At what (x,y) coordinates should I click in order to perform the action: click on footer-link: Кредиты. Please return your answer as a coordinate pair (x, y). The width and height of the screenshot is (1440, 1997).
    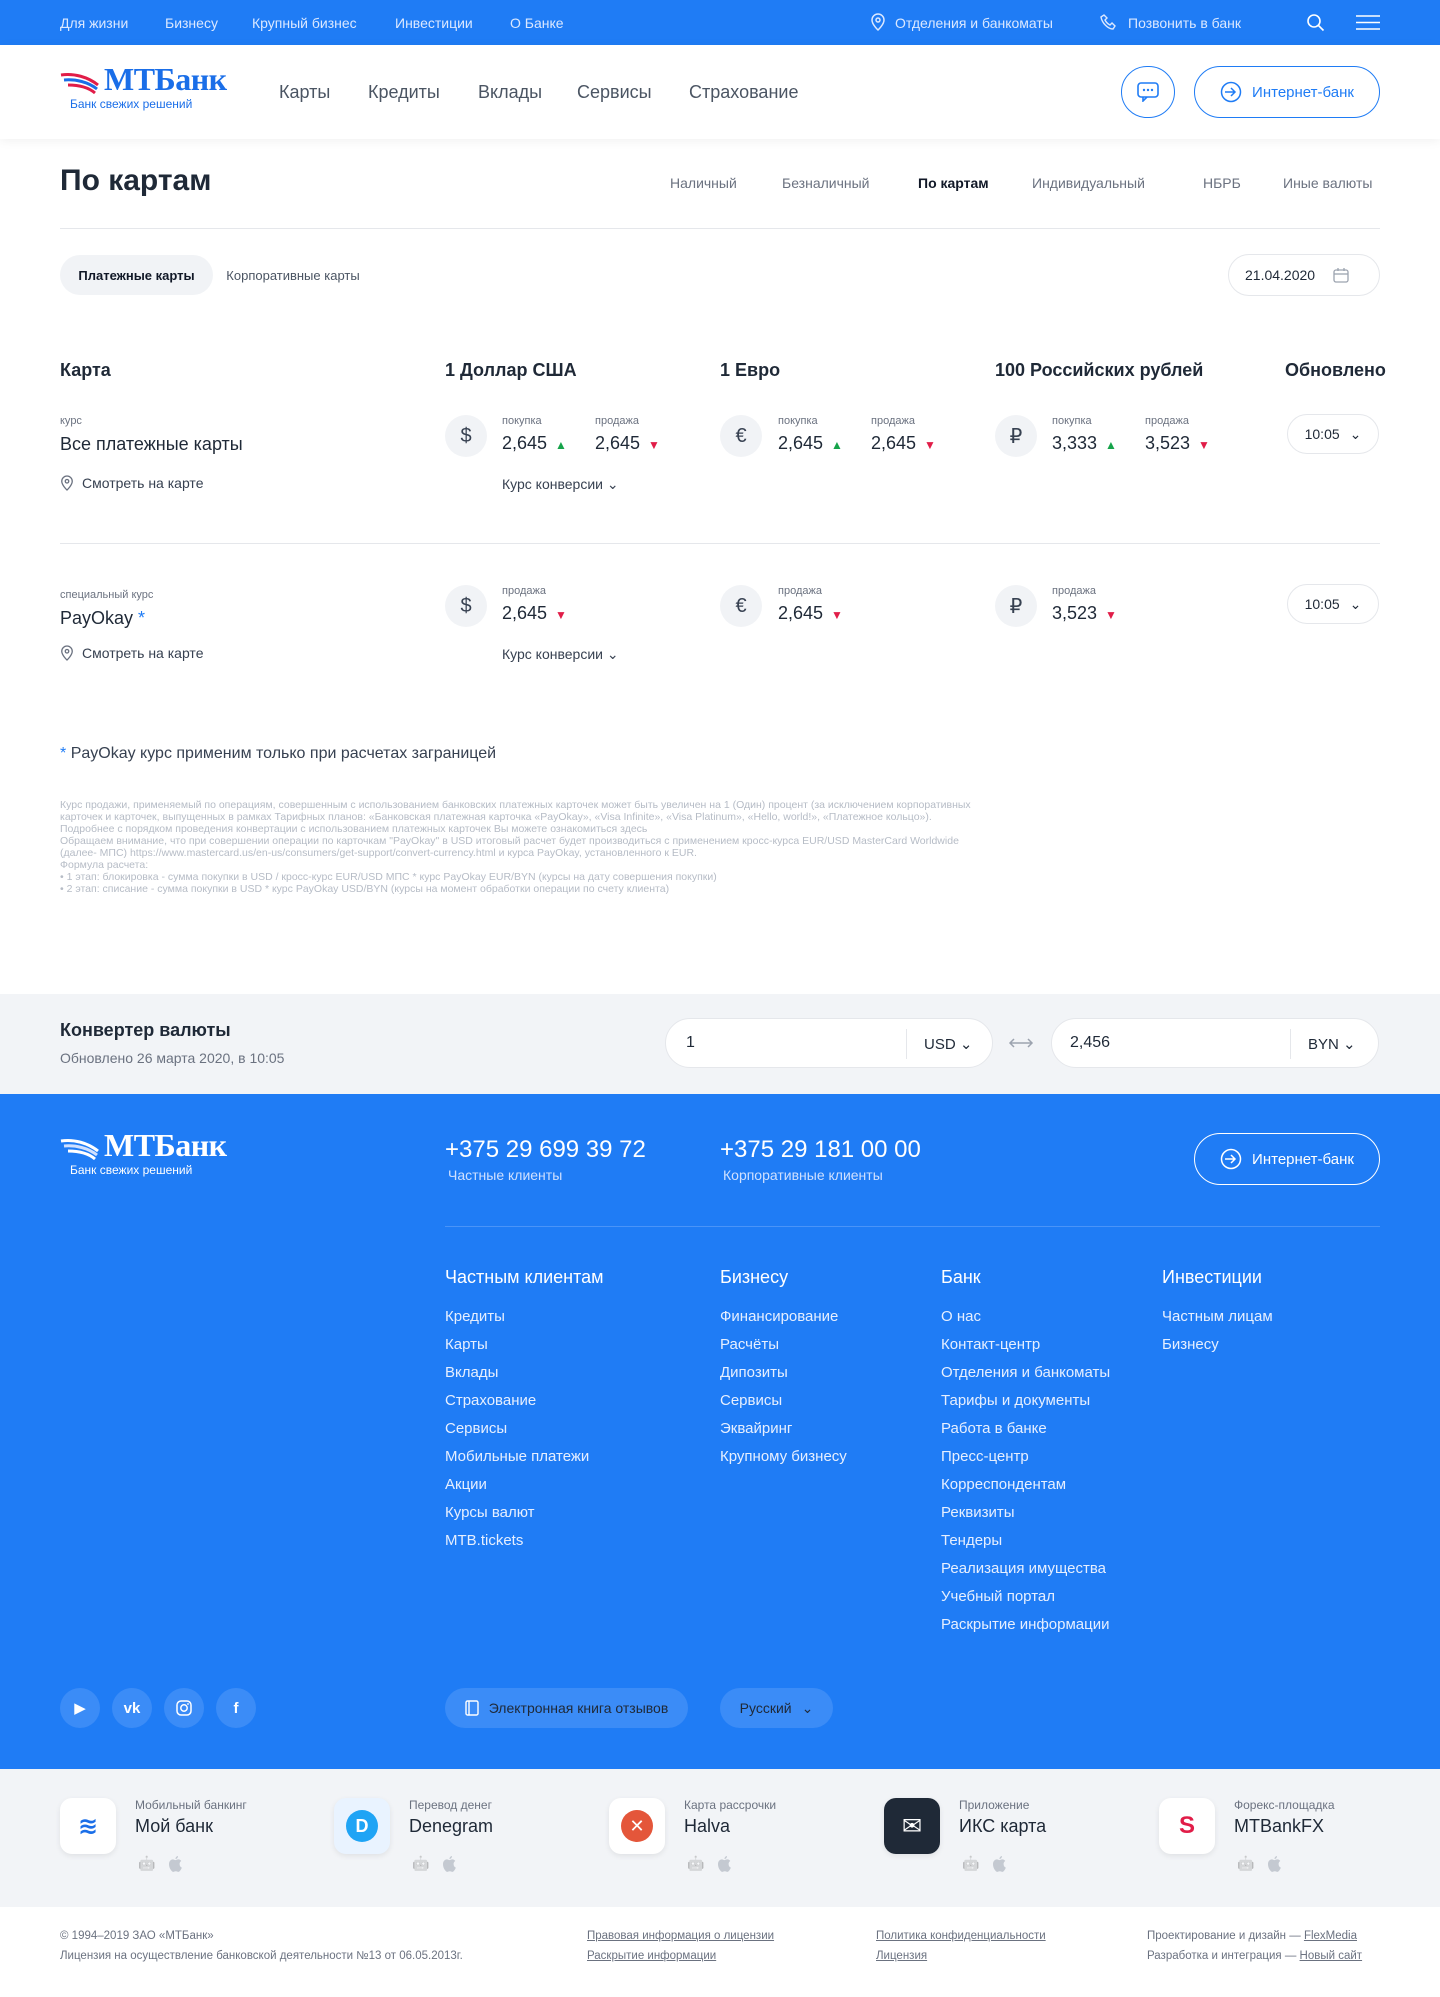
    Looking at the image, I should click on (475, 1316).